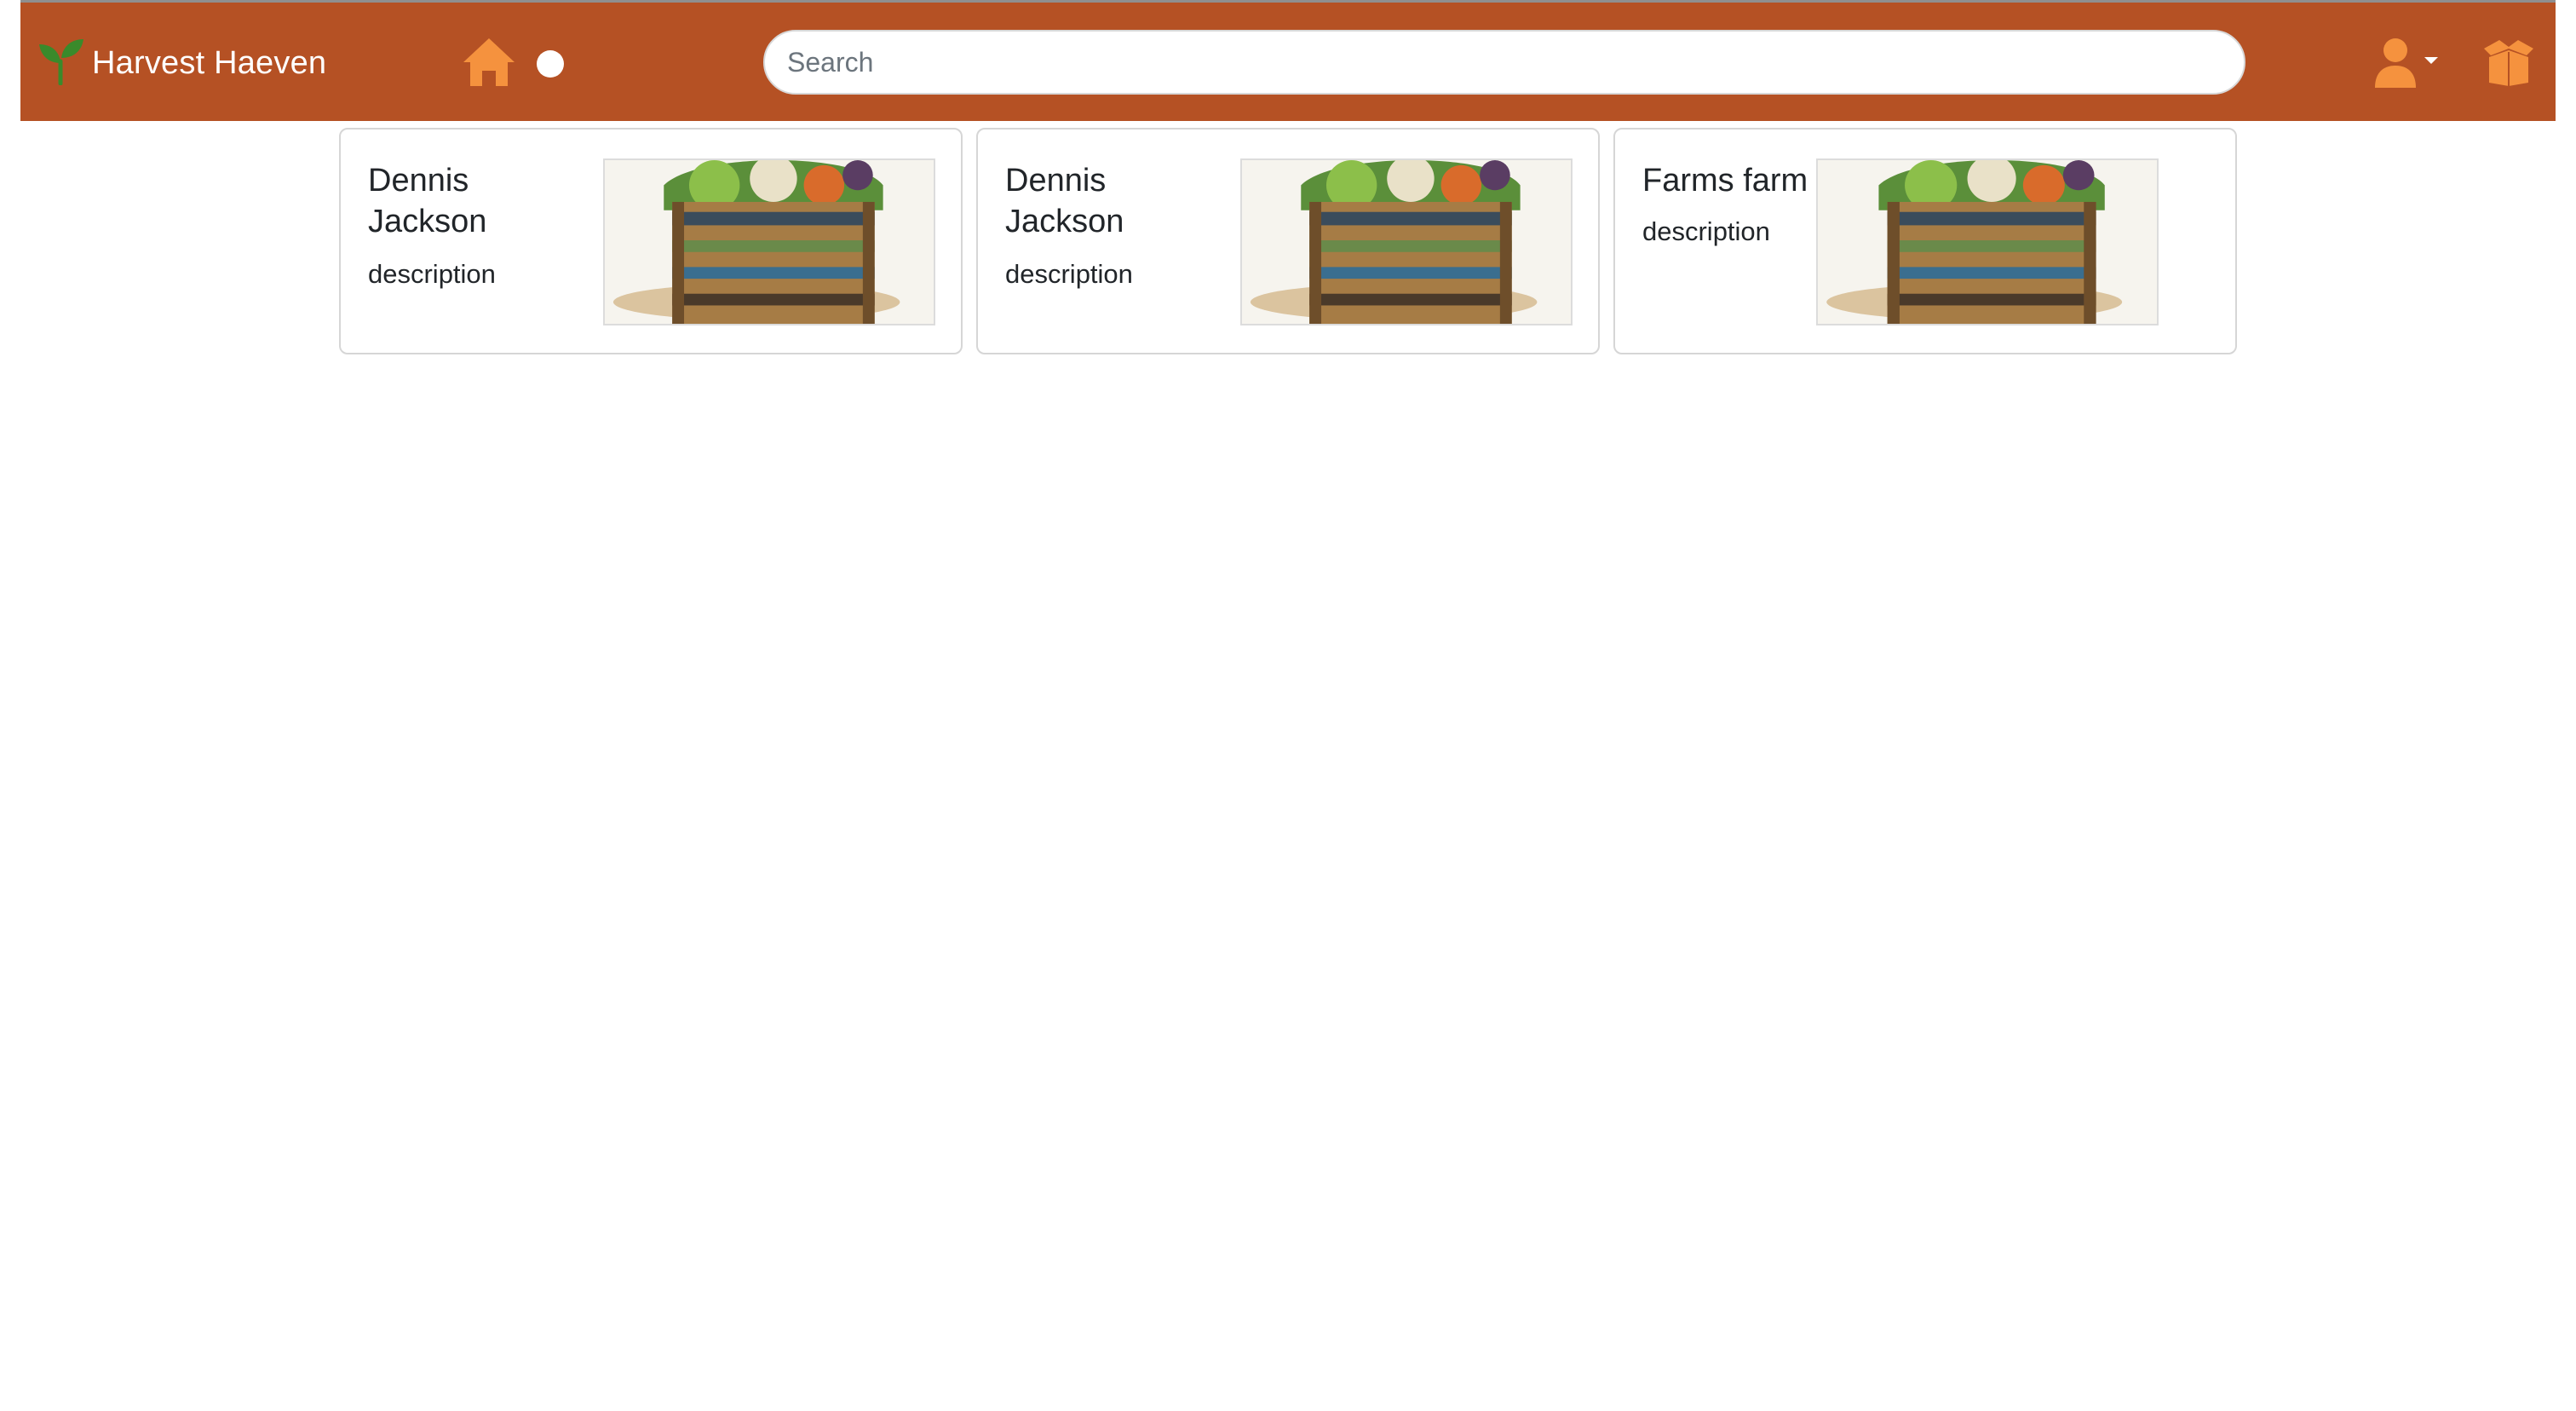  I want to click on home-button, so click(489, 62).